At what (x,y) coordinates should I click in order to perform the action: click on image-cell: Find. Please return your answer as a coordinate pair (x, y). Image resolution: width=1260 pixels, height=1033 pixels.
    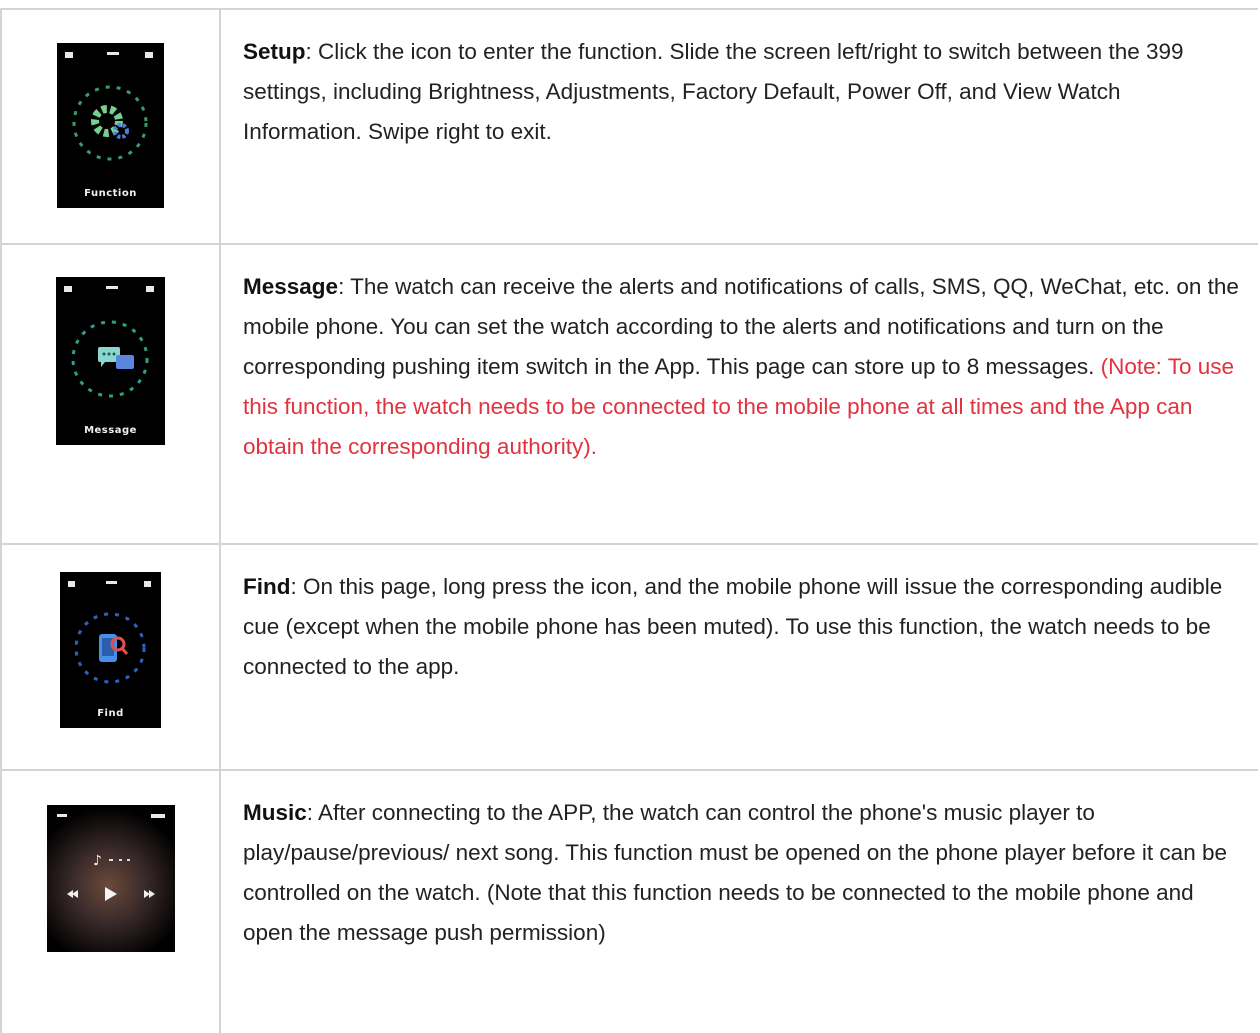
    Looking at the image, I should click on (111, 657).